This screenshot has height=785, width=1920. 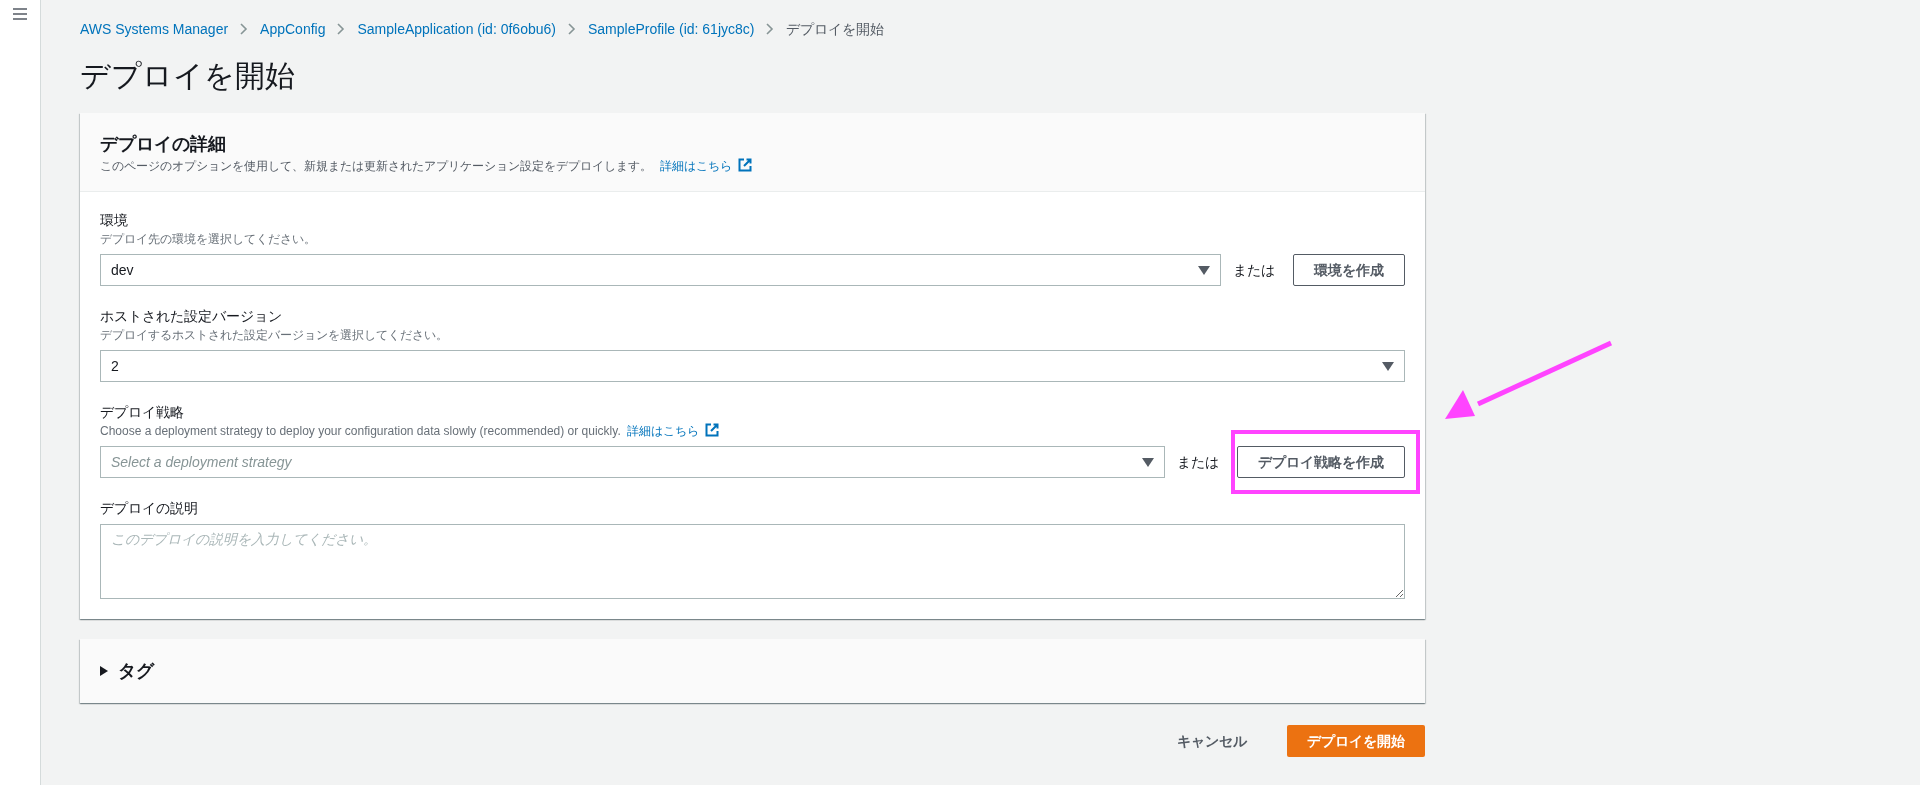 What do you see at coordinates (149, 508) in the screenshot?
I see `field-label: デプロイの説明` at bounding box center [149, 508].